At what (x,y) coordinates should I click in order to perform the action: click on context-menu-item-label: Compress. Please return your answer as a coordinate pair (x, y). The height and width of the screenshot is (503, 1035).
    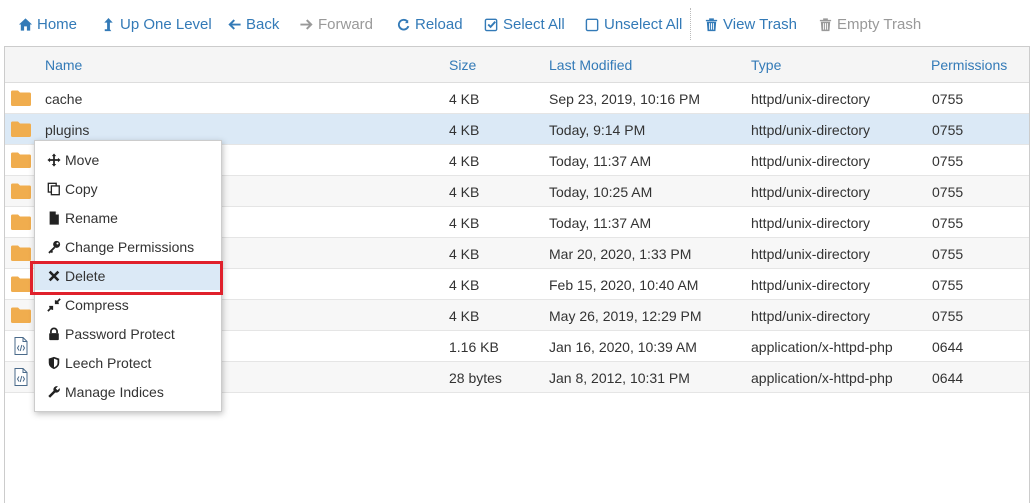
    Looking at the image, I should click on (97, 304).